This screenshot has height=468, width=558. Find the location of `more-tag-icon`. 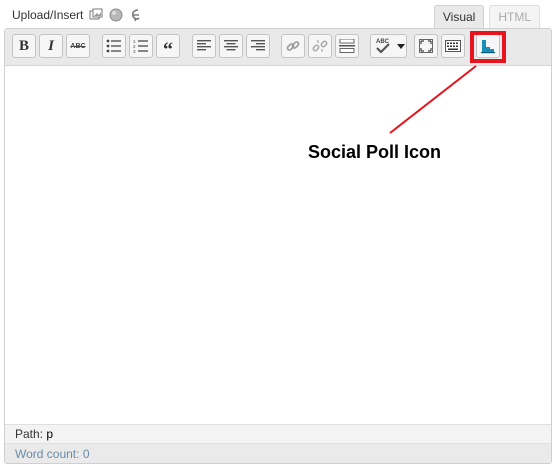

more-tag-icon is located at coordinates (347, 46).